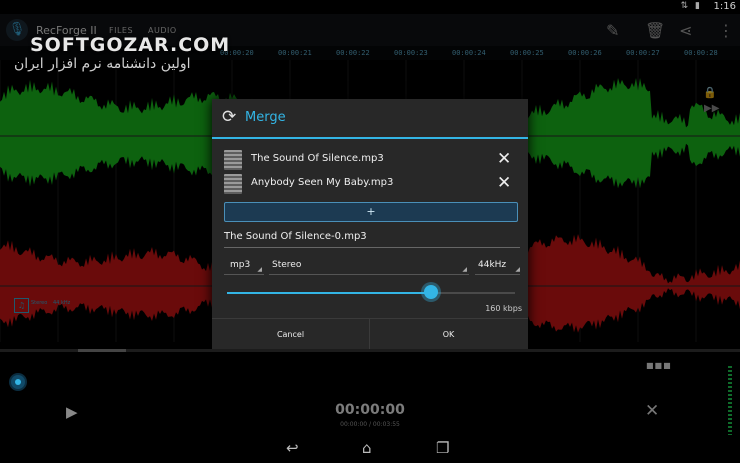  I want to click on refresh-icon: ⟳, so click(229, 117).